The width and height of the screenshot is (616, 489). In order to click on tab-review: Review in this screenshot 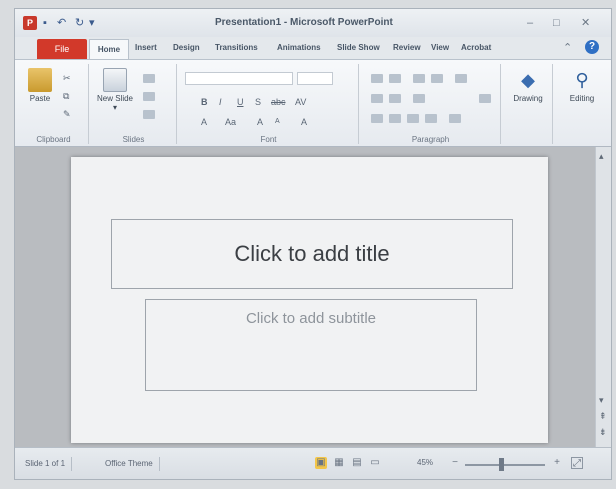, I will do `click(407, 47)`.